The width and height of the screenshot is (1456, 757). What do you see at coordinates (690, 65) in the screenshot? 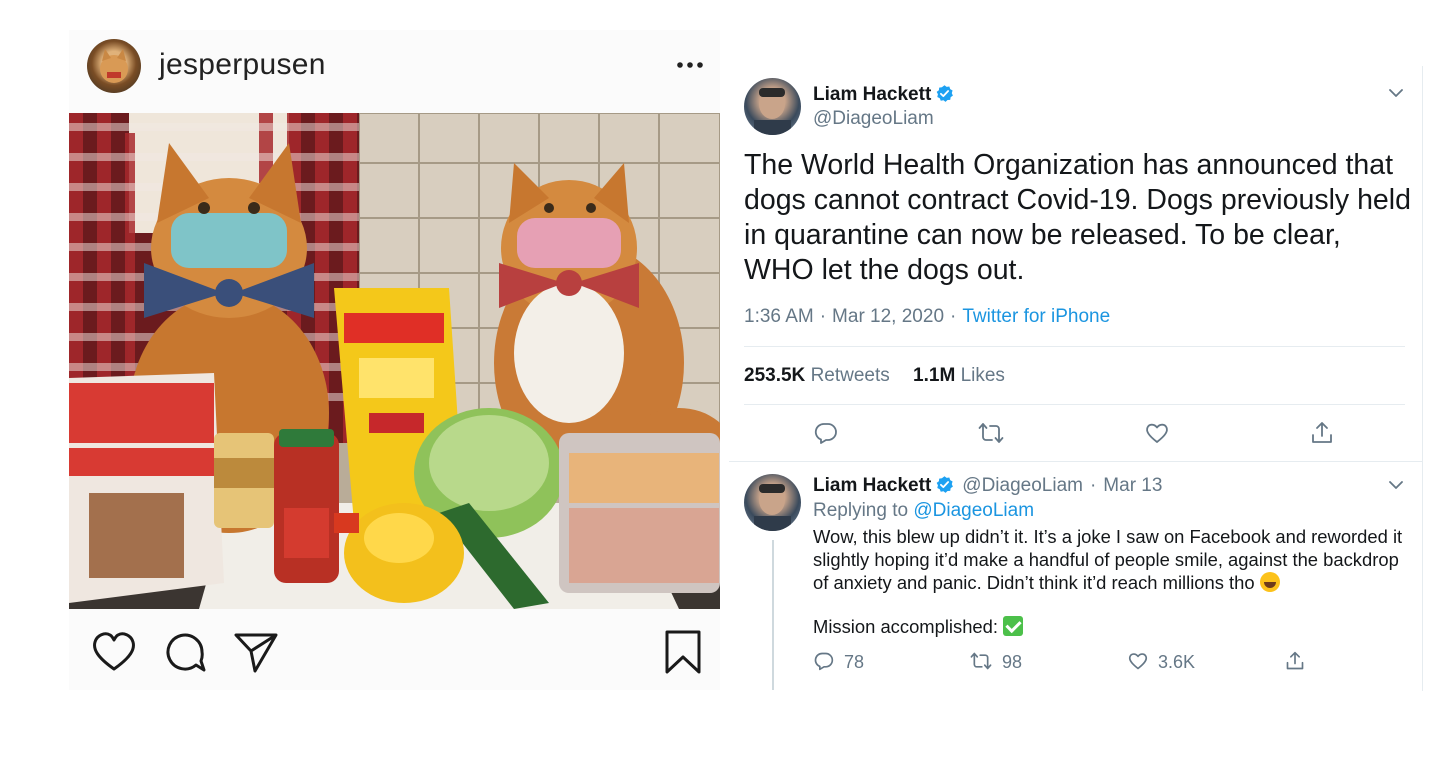
I see `more-icon` at bounding box center [690, 65].